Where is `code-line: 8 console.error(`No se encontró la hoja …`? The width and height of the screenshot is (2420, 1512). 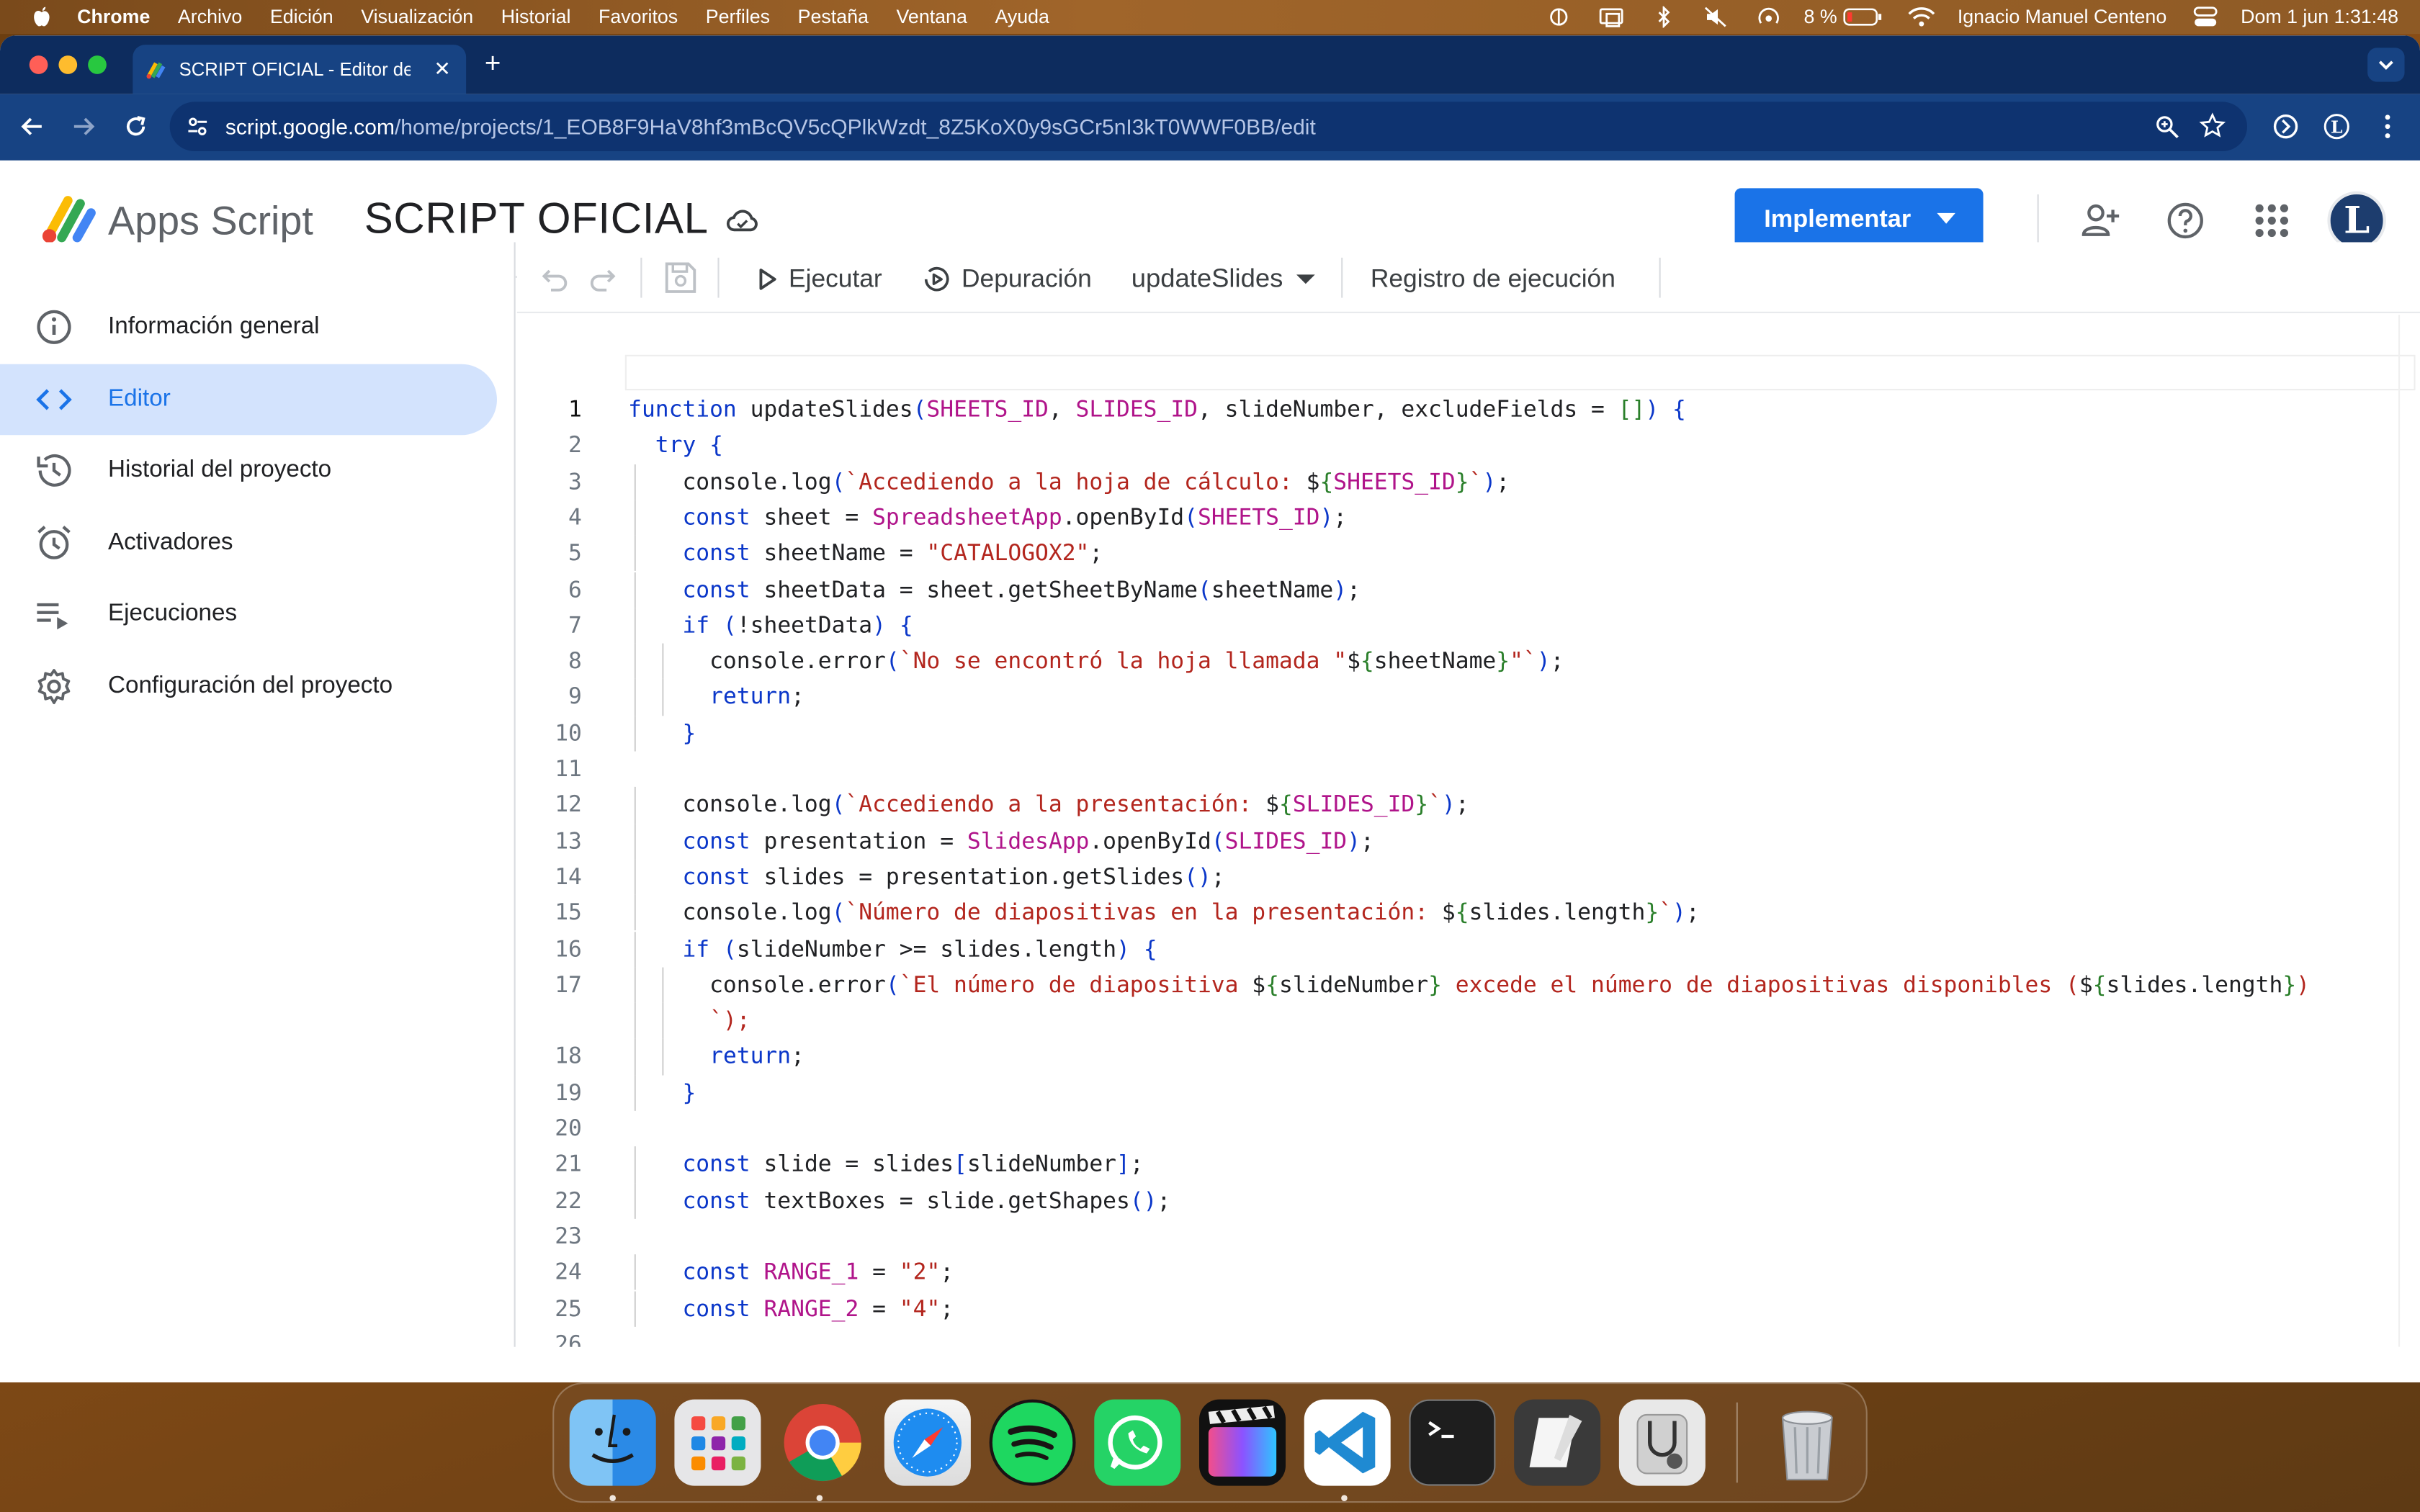
code-line: 8 console.error(`No se encontró la hoja … is located at coordinates (1468, 661).